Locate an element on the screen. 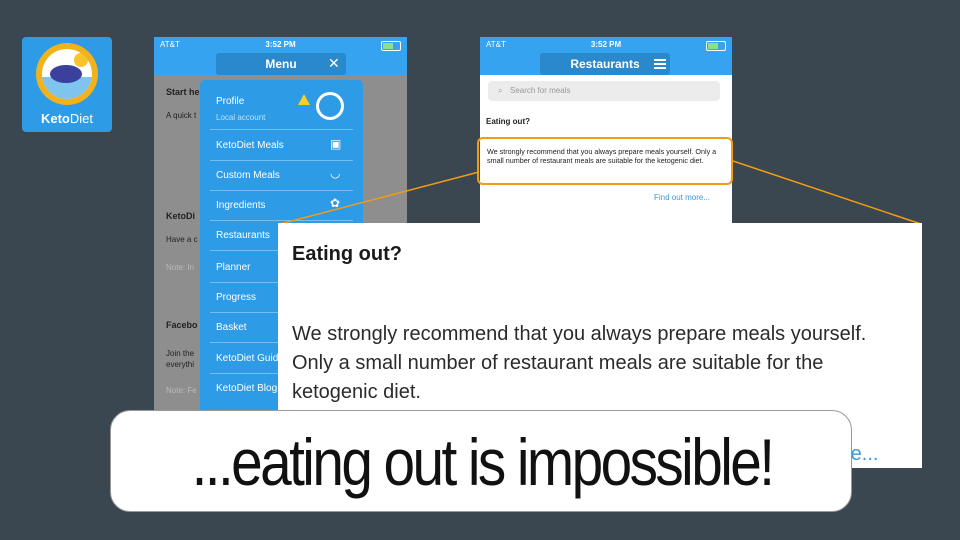  zoom-heading: Eating out? is located at coordinates (347, 254).